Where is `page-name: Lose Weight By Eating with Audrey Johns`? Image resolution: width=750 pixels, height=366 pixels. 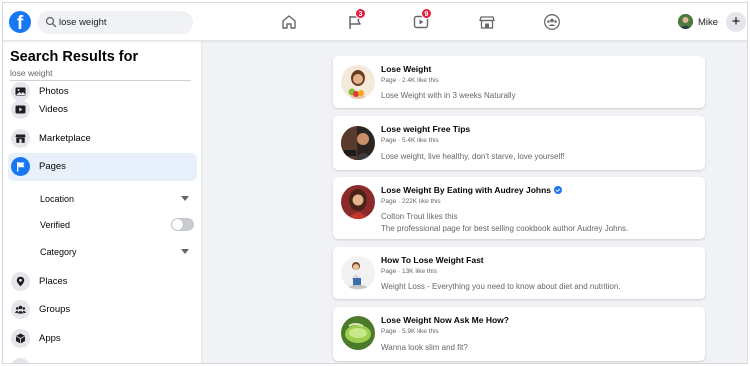
page-name: Lose Weight By Eating with Audrey Johns is located at coordinates (472, 190).